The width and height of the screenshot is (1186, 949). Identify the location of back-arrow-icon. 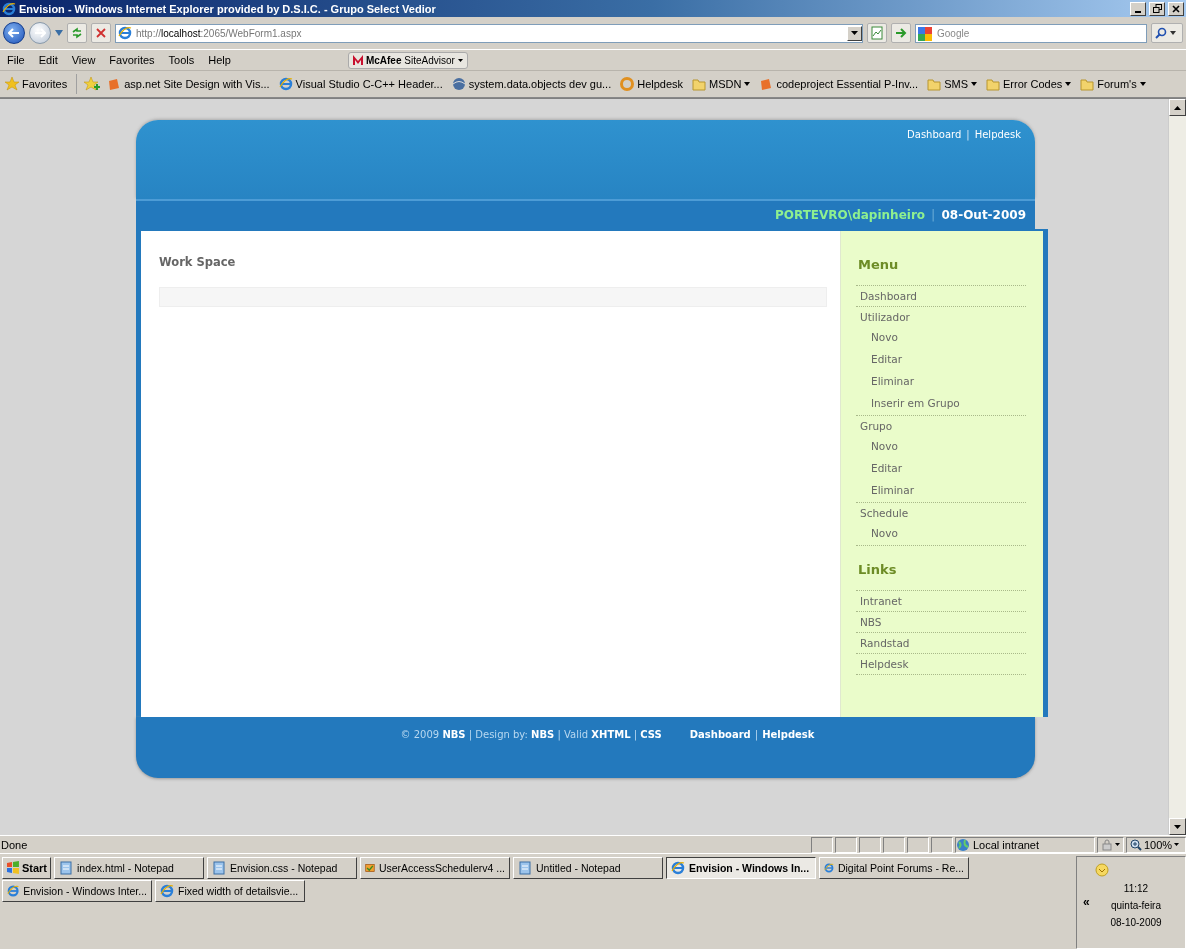
(14, 33).